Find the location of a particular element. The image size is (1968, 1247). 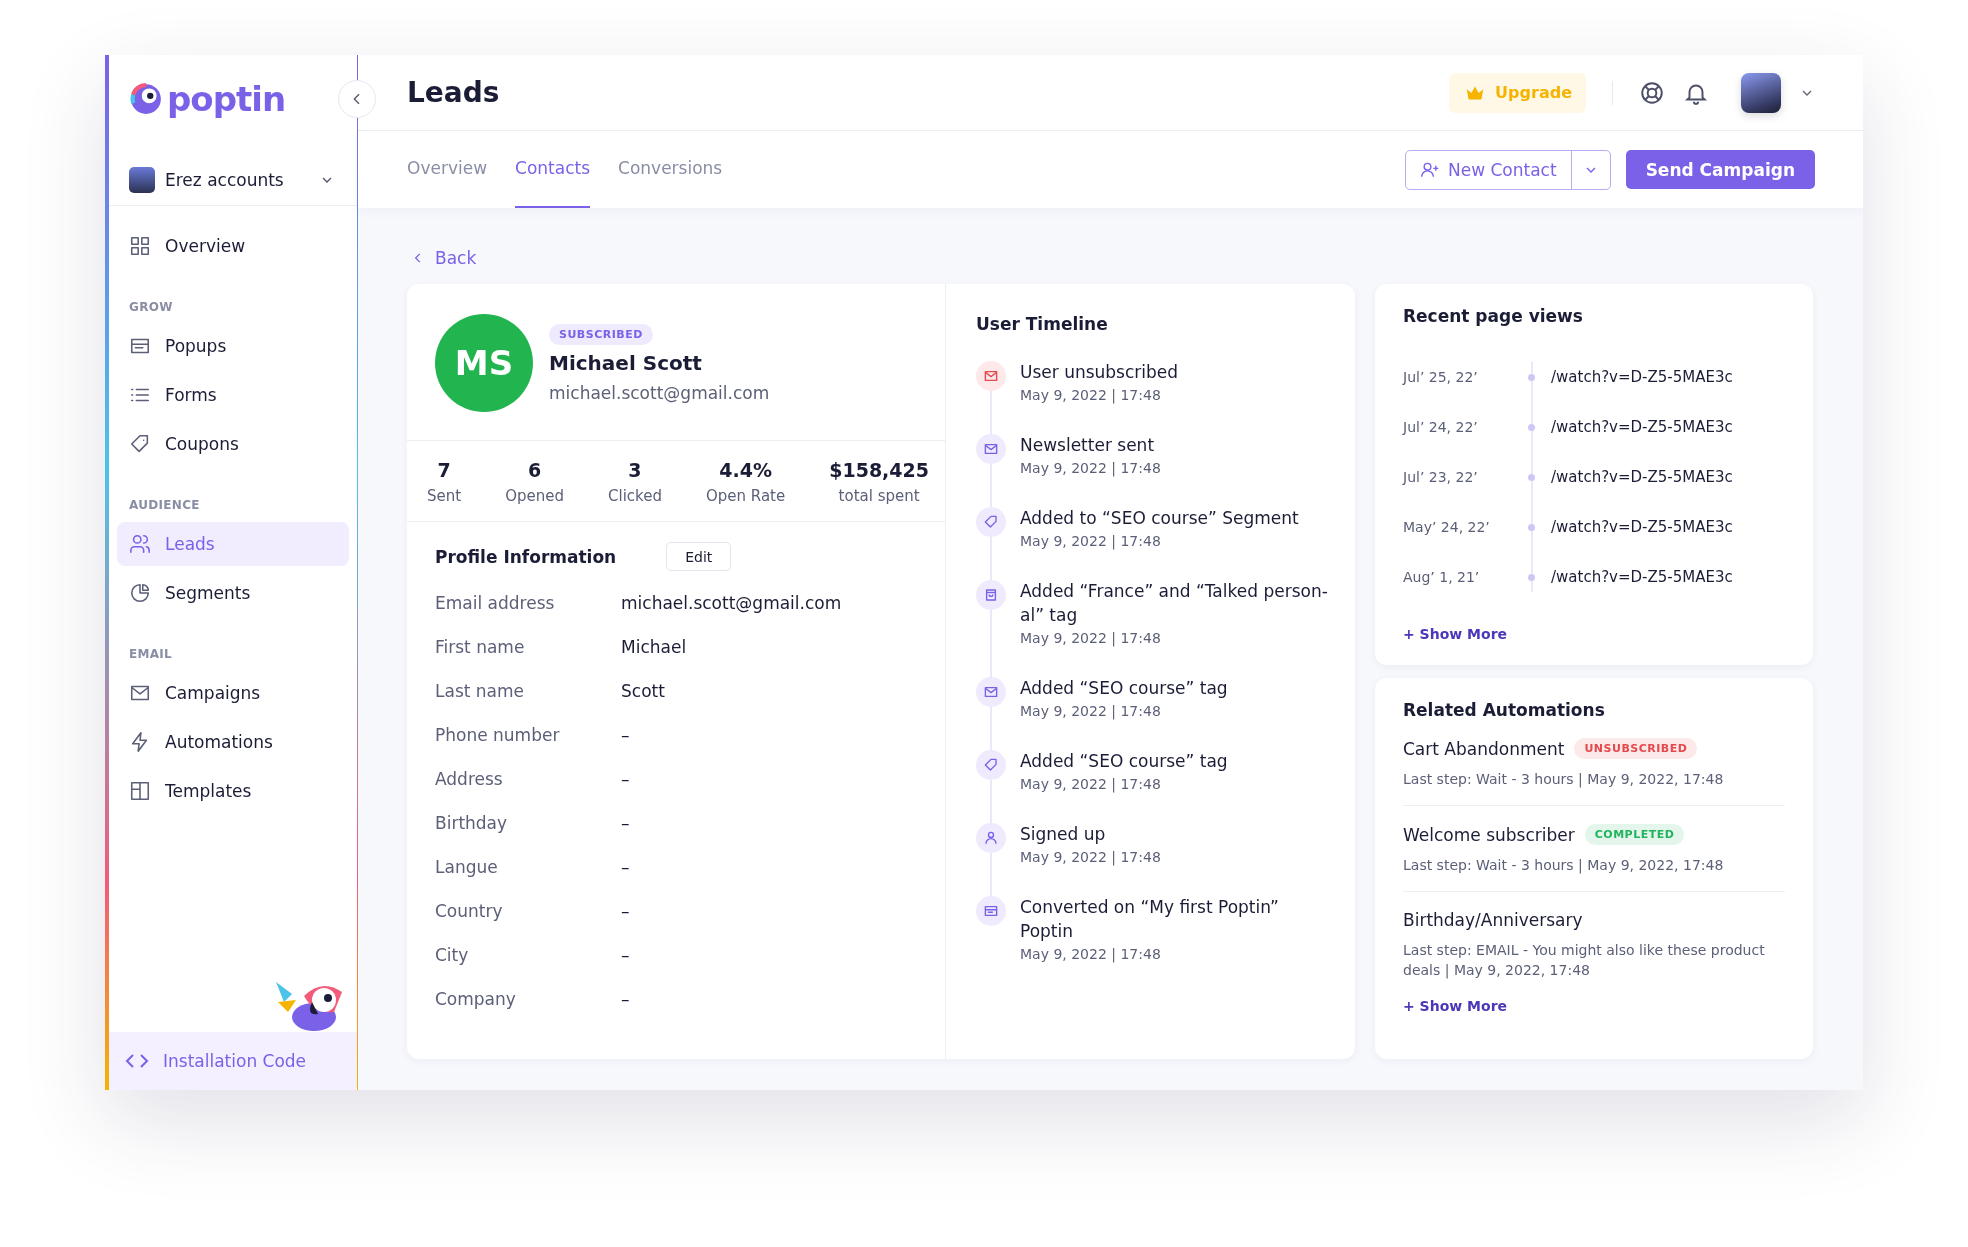

section-title: Profile Information is located at coordinates (526, 556).